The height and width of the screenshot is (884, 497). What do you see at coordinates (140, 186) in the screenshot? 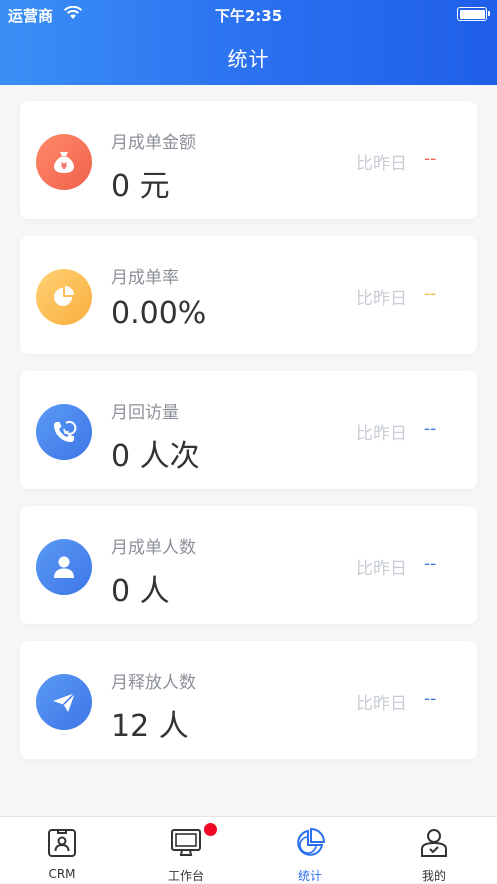
I see `stat-value: 0 元` at bounding box center [140, 186].